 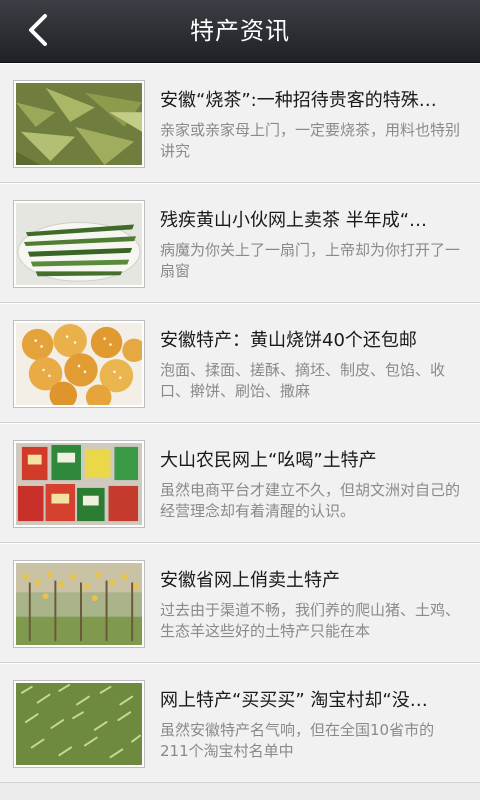 I want to click on article-summary: 亲家或亲家母上门，一定要烧茶，用料也特别讲究, so click(x=310, y=140).